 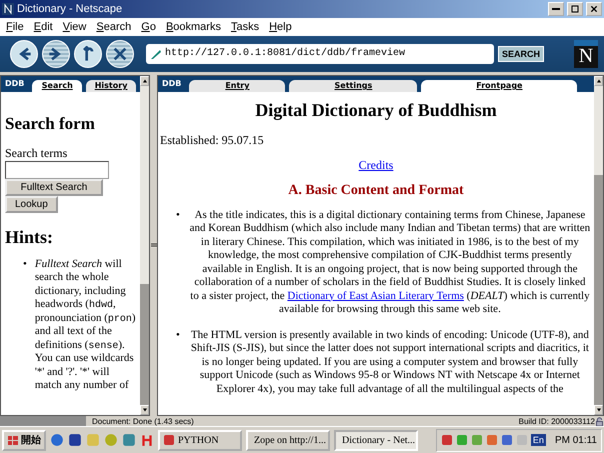 I want to click on address-field: http://127.0.0.1:8081/dict/ddb/frameview, so click(x=320, y=54).